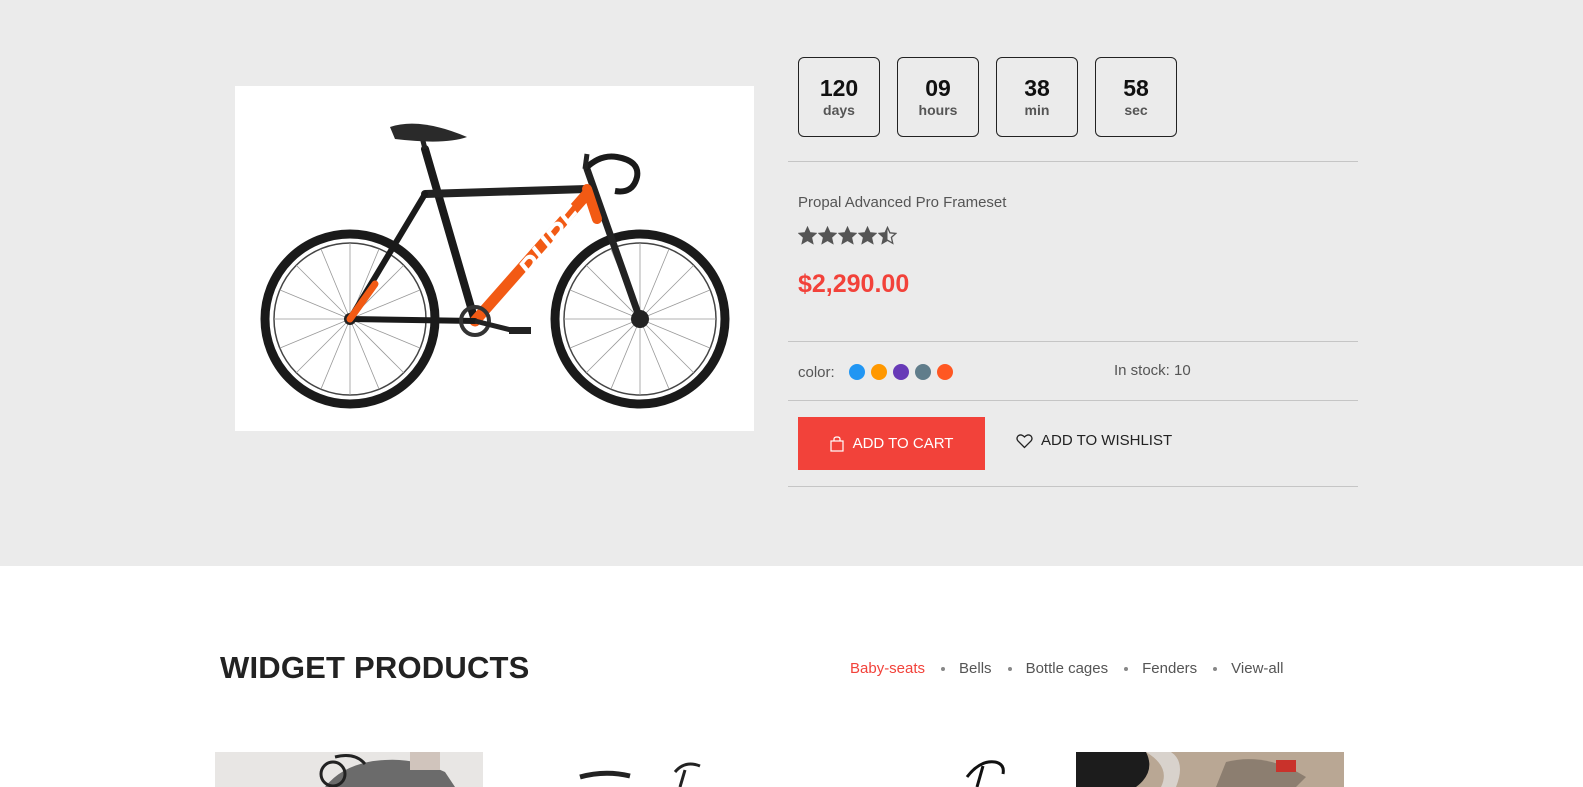 The height and width of the screenshot is (787, 1583). I want to click on countdown-seconds: 58 sec, so click(1136, 97).